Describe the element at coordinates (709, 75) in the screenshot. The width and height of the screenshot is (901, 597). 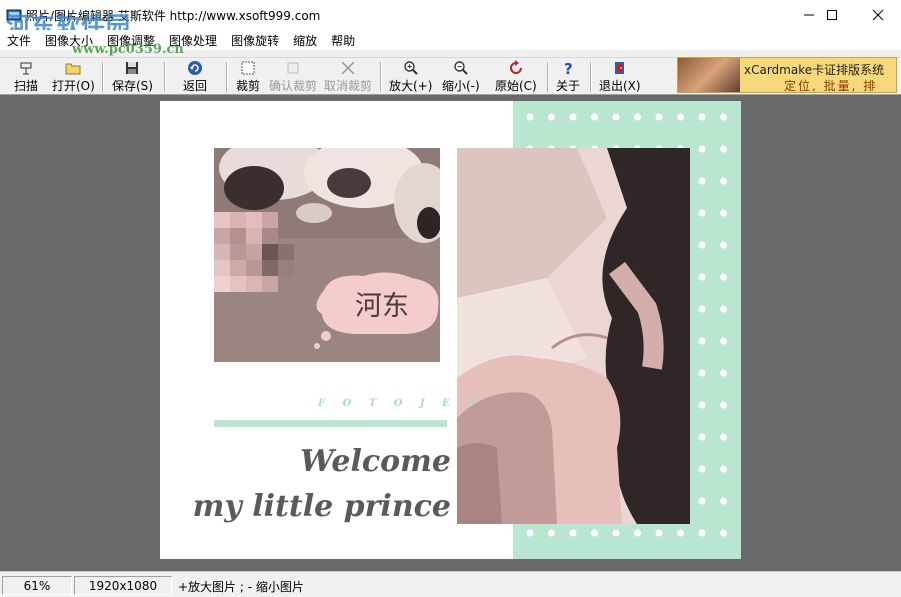
I see `ad-portrait-image` at that location.